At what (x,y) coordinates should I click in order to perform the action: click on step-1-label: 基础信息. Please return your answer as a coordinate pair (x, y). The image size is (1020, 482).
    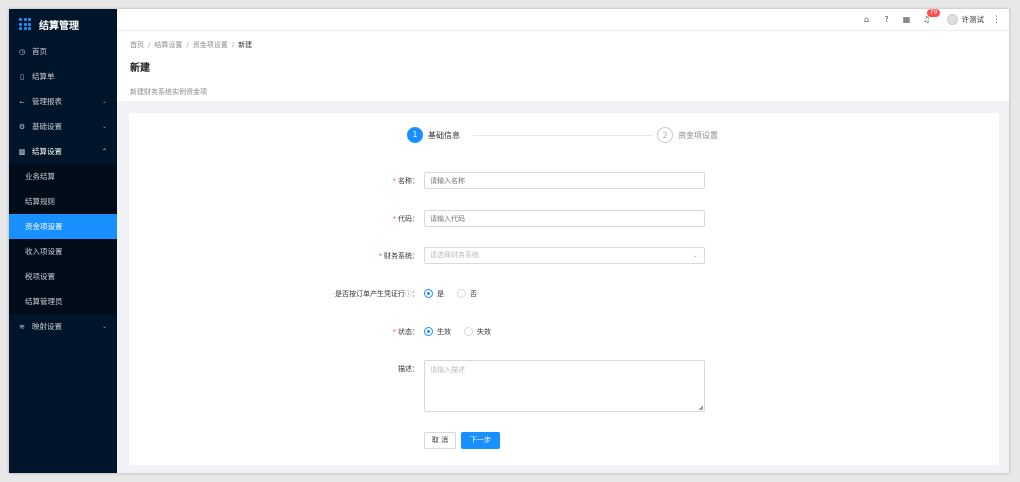
    Looking at the image, I should click on (444, 135).